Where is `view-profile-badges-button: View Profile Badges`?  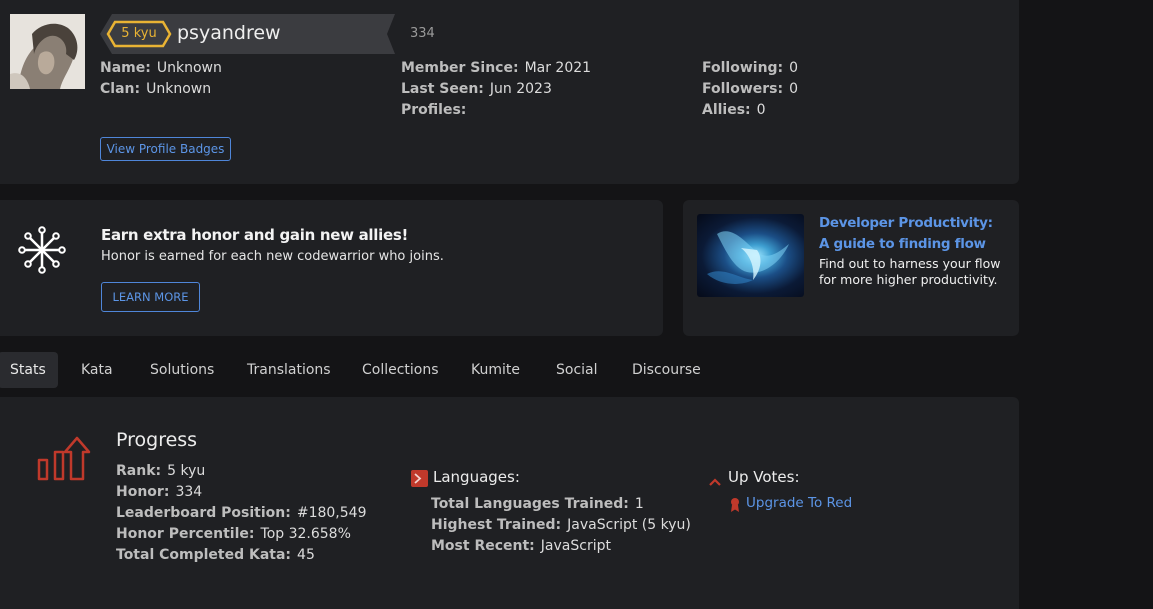 view-profile-badges-button: View Profile Badges is located at coordinates (165, 149).